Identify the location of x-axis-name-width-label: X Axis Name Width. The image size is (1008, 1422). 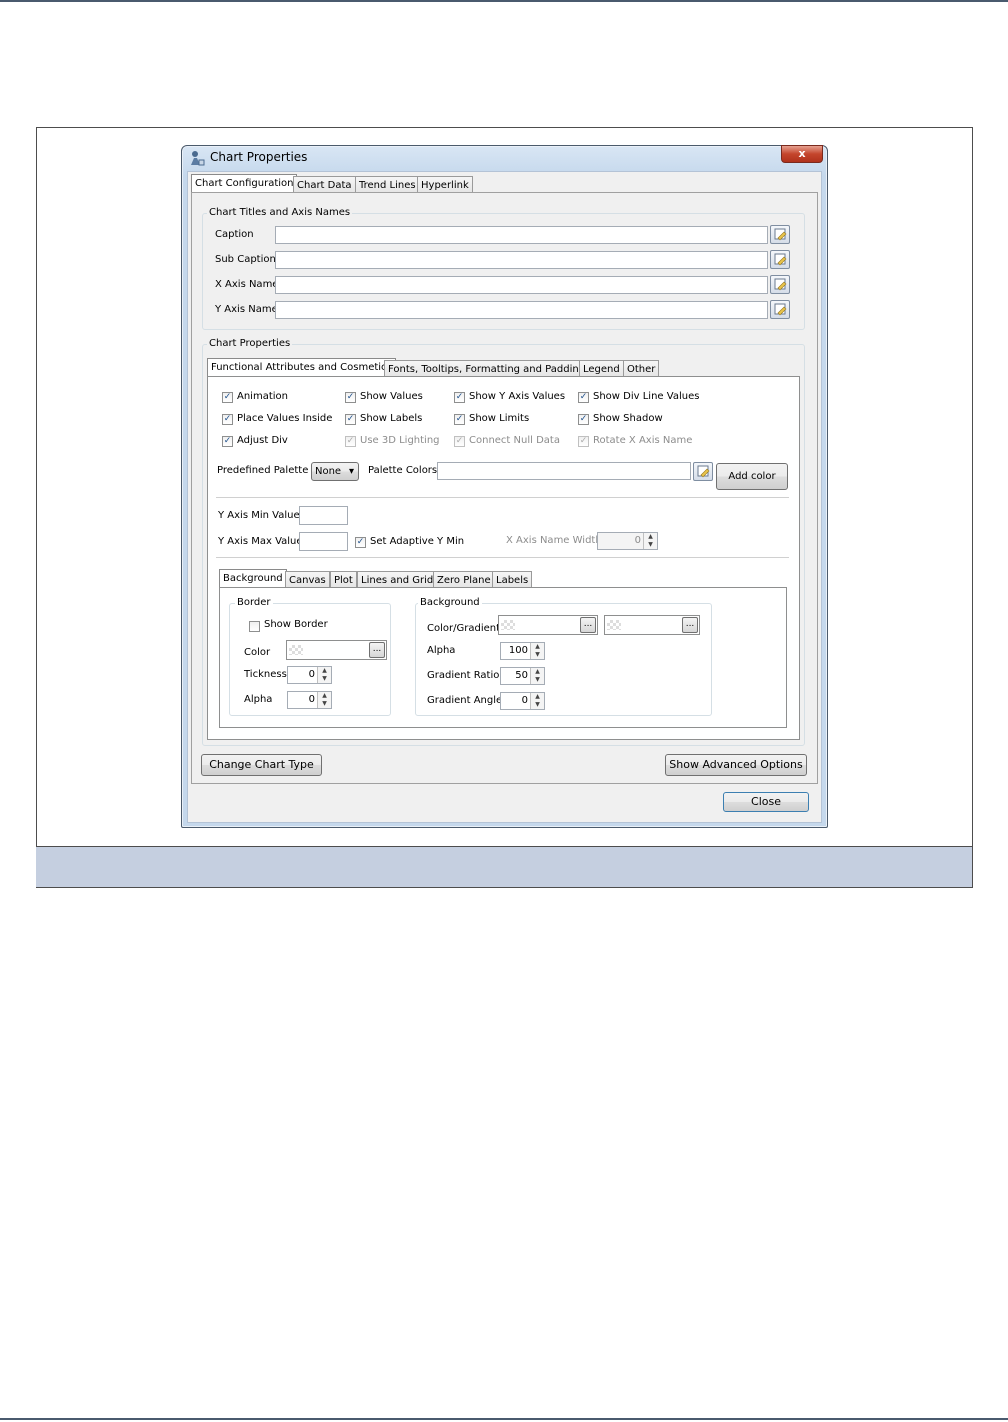
(554, 540).